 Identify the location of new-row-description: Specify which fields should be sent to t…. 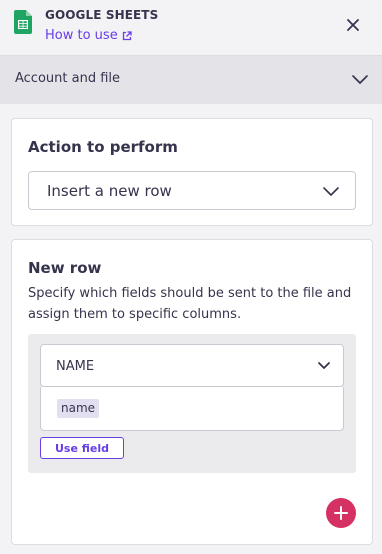
(190, 304).